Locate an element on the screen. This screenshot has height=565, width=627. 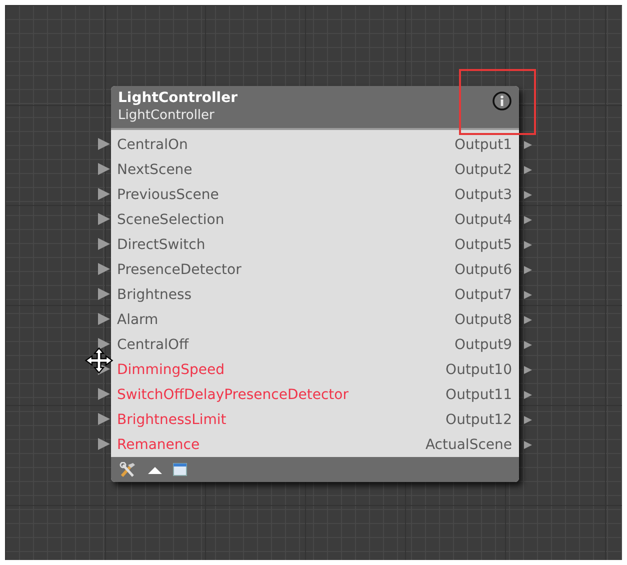
input-label: CentralOff is located at coordinates (153, 344).